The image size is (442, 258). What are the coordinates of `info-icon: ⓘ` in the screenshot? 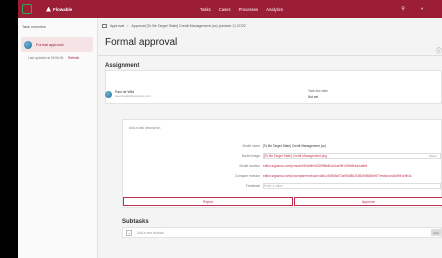 It's located at (439, 50).